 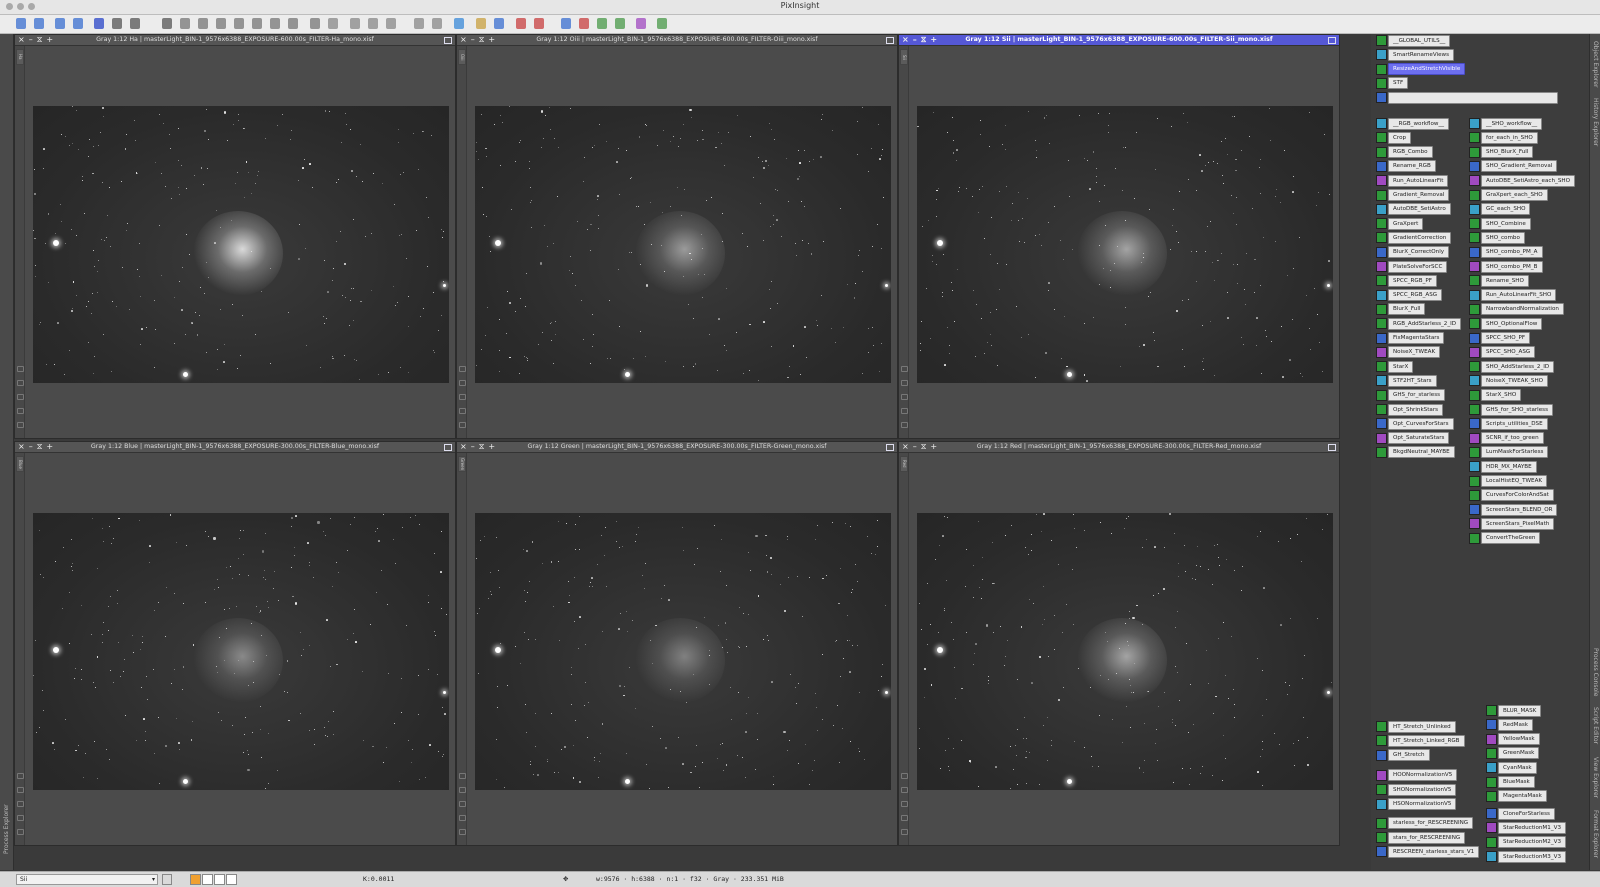 I want to click on process-icon-spcc-rgb-asg: SPCC_RGB_ASG, so click(x=1409, y=295).